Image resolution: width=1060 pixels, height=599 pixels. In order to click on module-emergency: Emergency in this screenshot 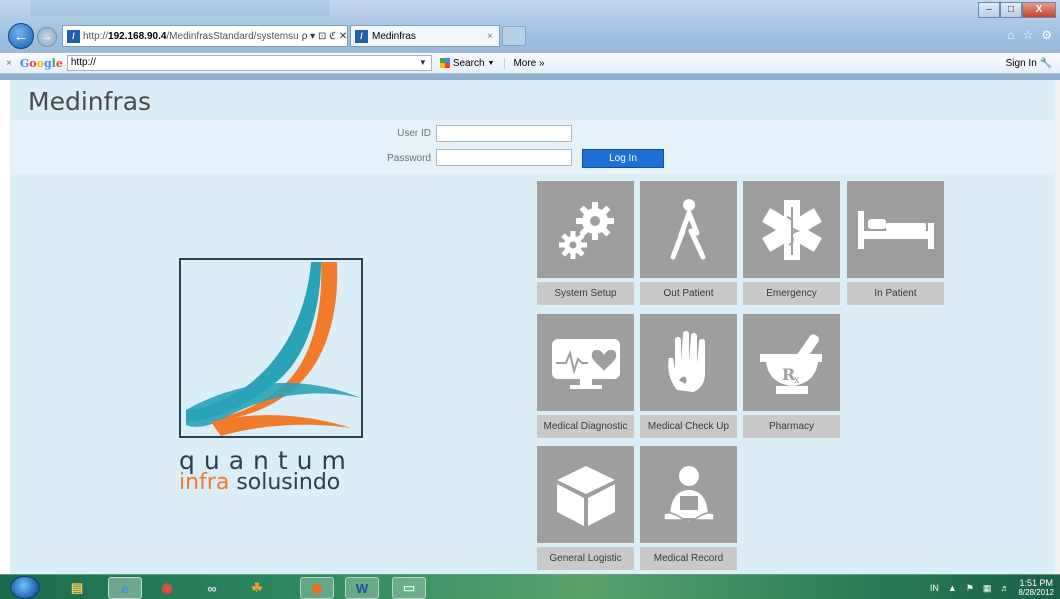, I will do `click(791, 243)`.